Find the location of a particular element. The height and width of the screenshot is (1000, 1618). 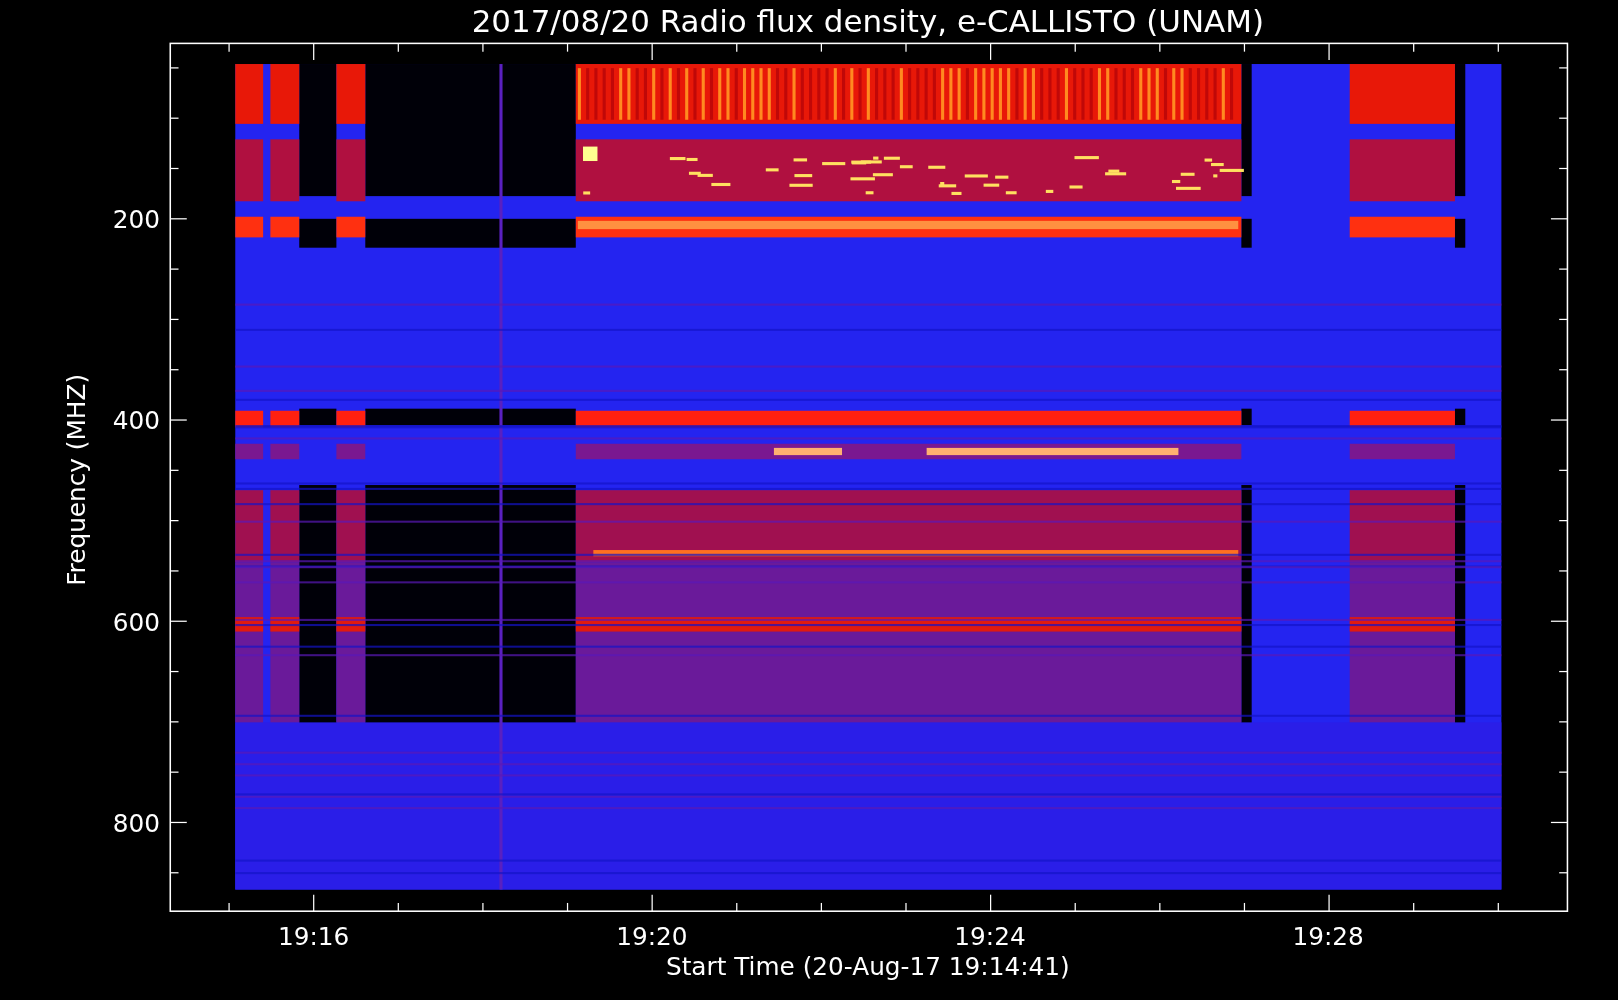

x-tick-label: 19:16 is located at coordinates (314, 937).